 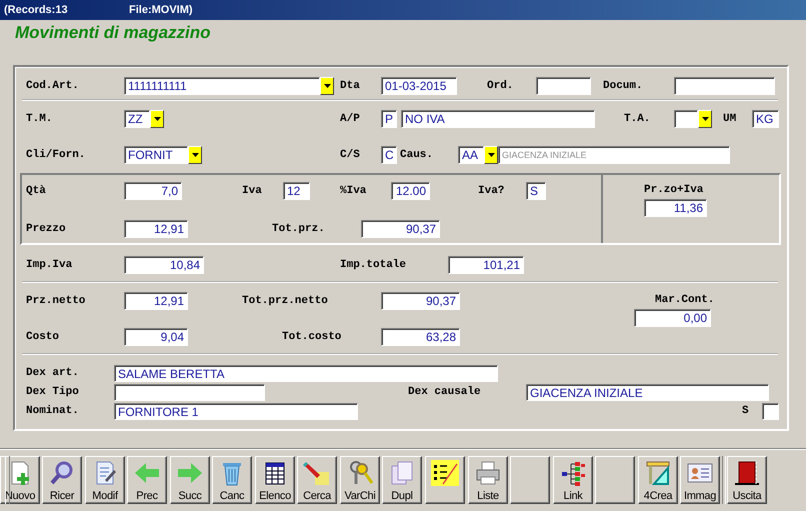 What do you see at coordinates (50, 265) in the screenshot?
I see `field-label: Imp.Iva` at bounding box center [50, 265].